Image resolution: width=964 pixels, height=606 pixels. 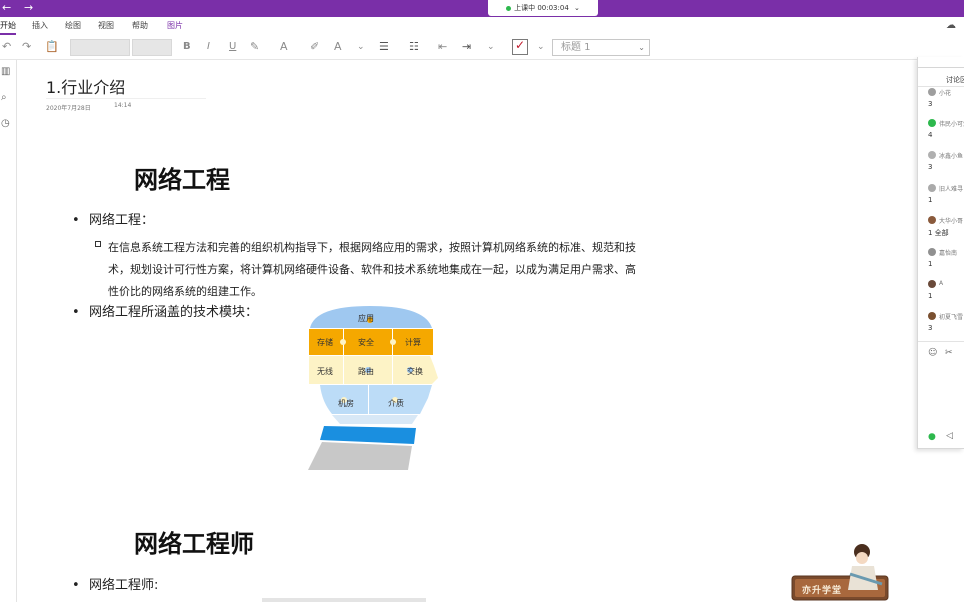 What do you see at coordinates (951, 317) in the screenshot?
I see `participant-name: 初夏飞雪` at bounding box center [951, 317].